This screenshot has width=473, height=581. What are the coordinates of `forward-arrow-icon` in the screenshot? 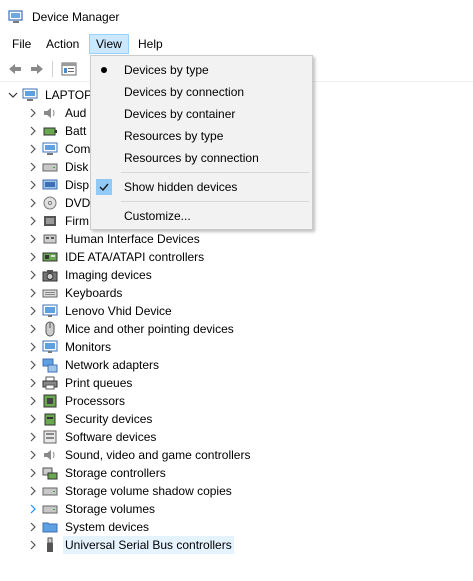 It's located at (37, 69).